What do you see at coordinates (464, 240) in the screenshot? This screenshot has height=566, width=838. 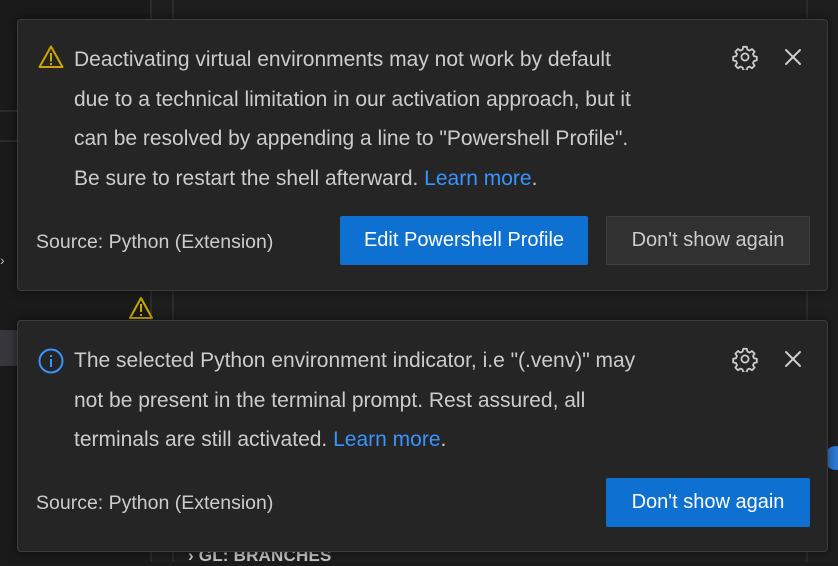 I see `edit-powershell-profile-button: Edit Powershell Profile` at bounding box center [464, 240].